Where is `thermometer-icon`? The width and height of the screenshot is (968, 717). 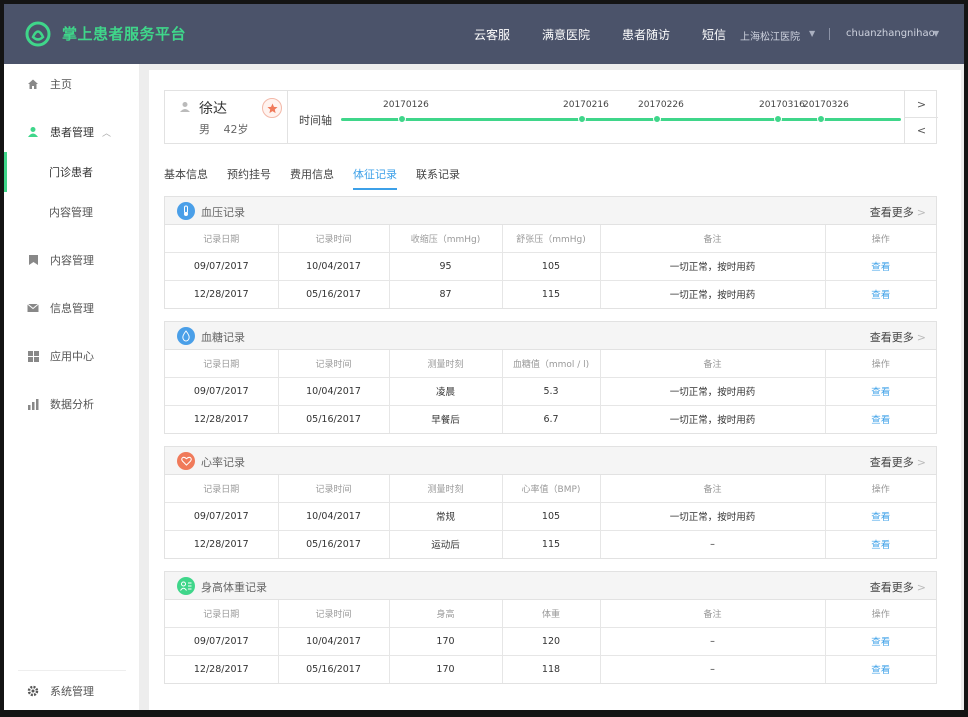 thermometer-icon is located at coordinates (186, 211).